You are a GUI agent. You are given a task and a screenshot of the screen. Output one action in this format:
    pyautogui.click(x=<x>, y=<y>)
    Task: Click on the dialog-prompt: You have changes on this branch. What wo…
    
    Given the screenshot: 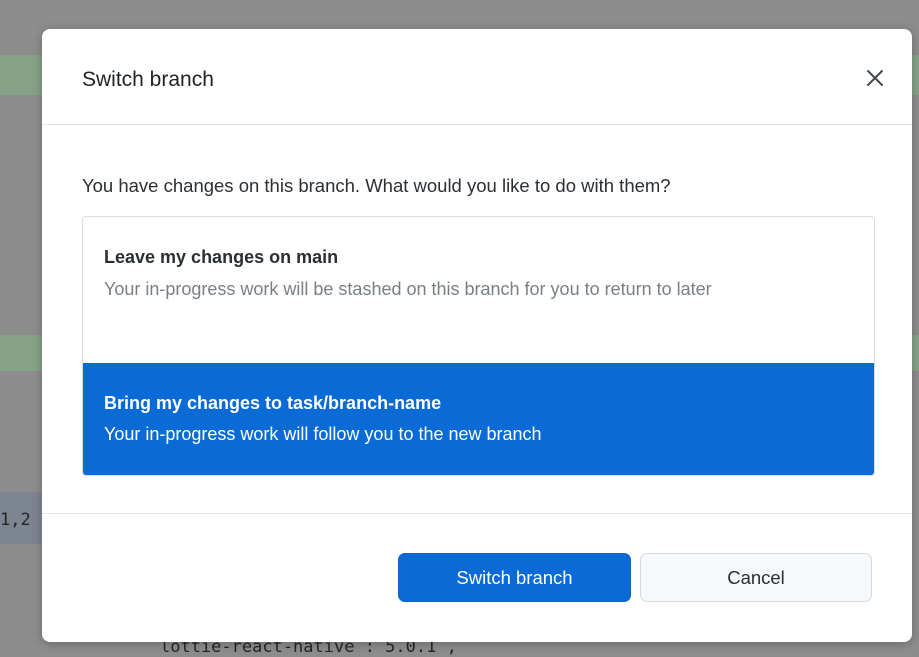 What is the action you would take?
    pyautogui.click(x=376, y=185)
    